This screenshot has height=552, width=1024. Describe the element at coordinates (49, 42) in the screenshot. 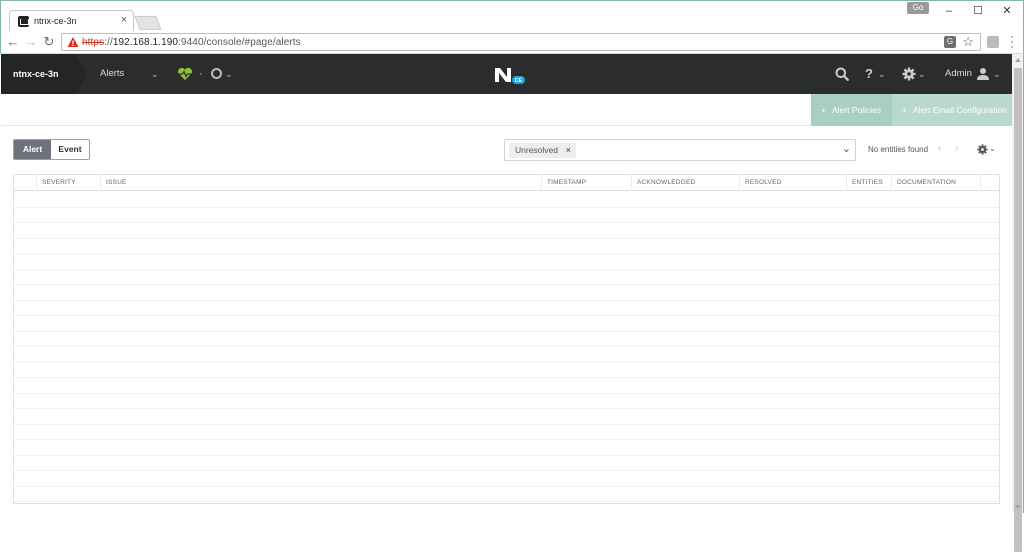

I see `reload-icon: ↻` at that location.